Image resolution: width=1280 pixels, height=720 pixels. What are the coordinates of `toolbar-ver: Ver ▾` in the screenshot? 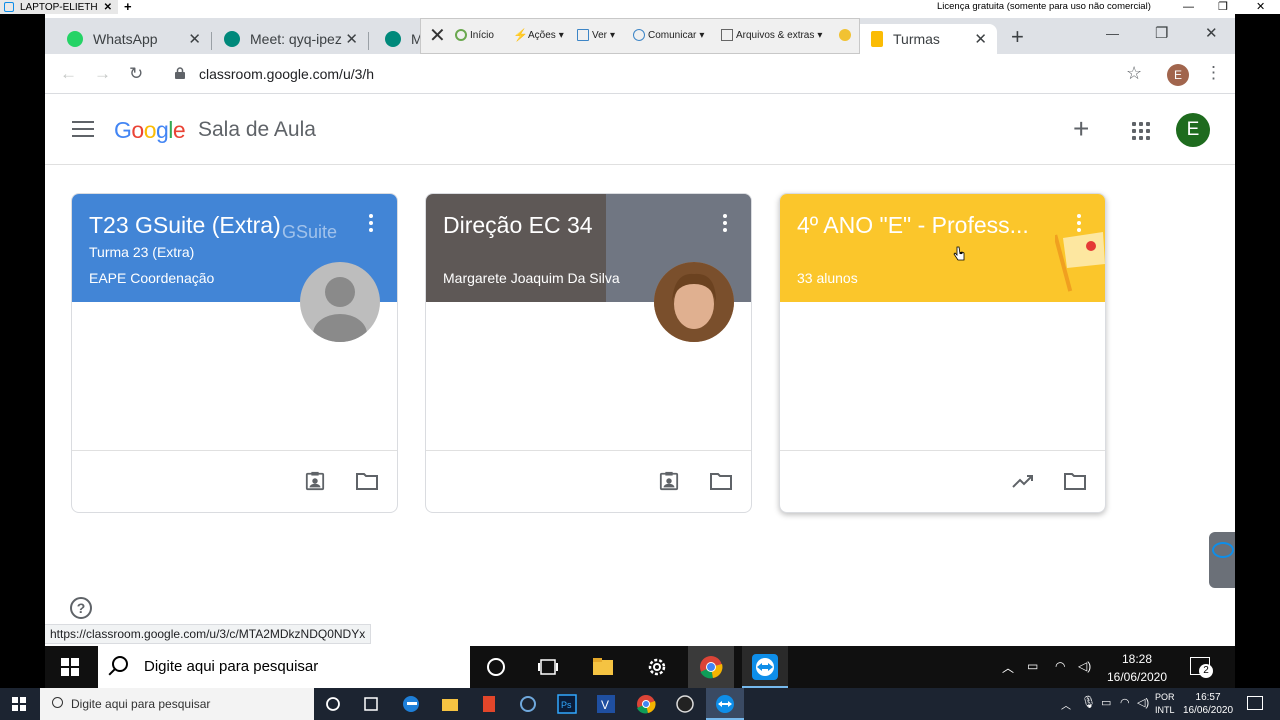 It's located at (596, 35).